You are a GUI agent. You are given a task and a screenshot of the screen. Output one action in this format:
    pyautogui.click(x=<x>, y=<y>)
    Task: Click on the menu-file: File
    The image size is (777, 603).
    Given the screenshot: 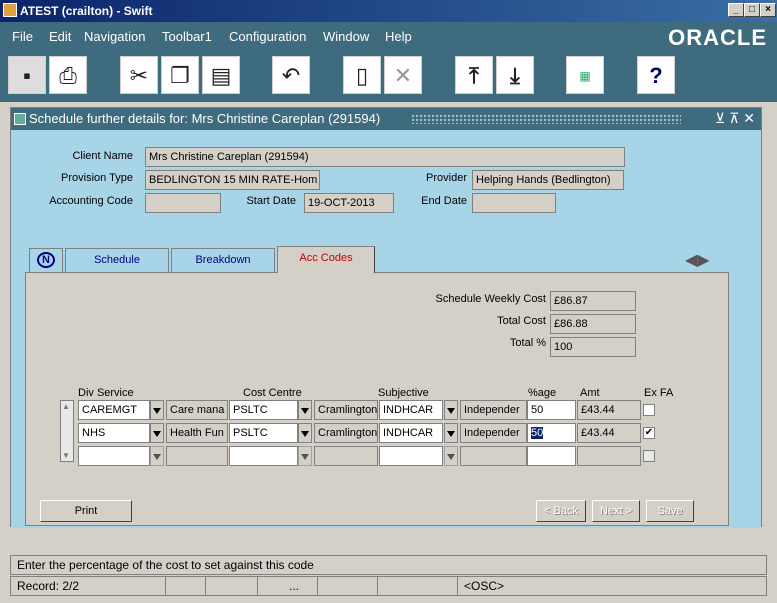 What is the action you would take?
    pyautogui.click(x=22, y=36)
    